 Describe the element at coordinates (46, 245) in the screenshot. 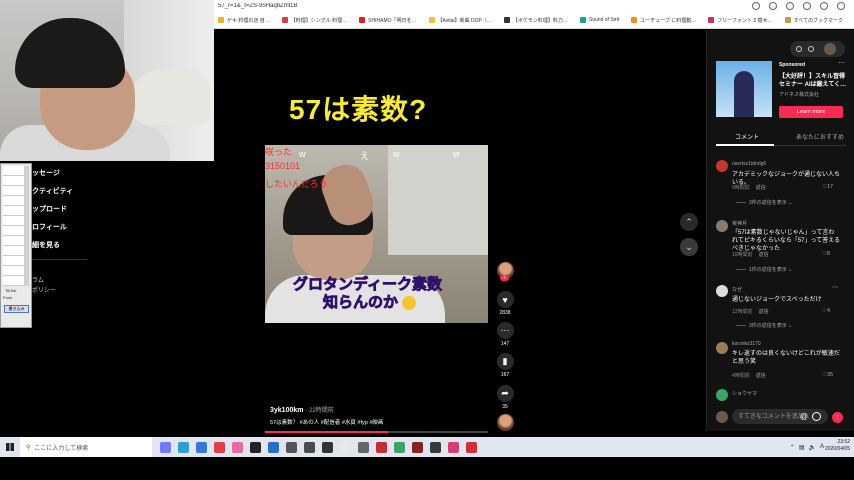

I see `sidebar-item-more: 細を見る` at that location.